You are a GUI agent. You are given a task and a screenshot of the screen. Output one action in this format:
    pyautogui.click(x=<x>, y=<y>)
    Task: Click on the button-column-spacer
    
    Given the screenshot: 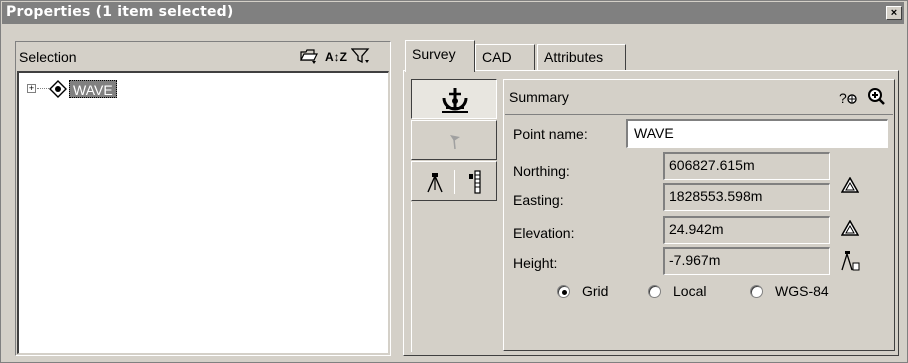 What is the action you would take?
    pyautogui.click(x=454, y=277)
    